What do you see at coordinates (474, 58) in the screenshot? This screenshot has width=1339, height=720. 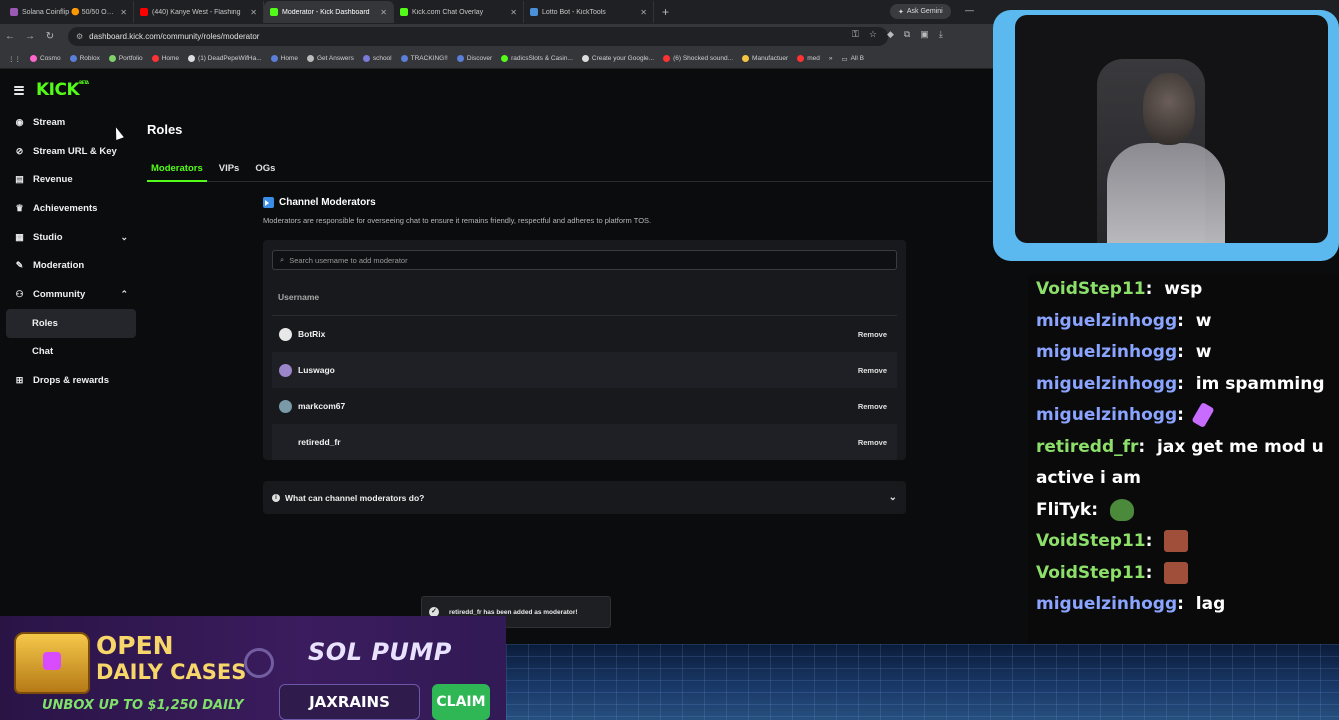 I see `bookmark-item: Discover` at bounding box center [474, 58].